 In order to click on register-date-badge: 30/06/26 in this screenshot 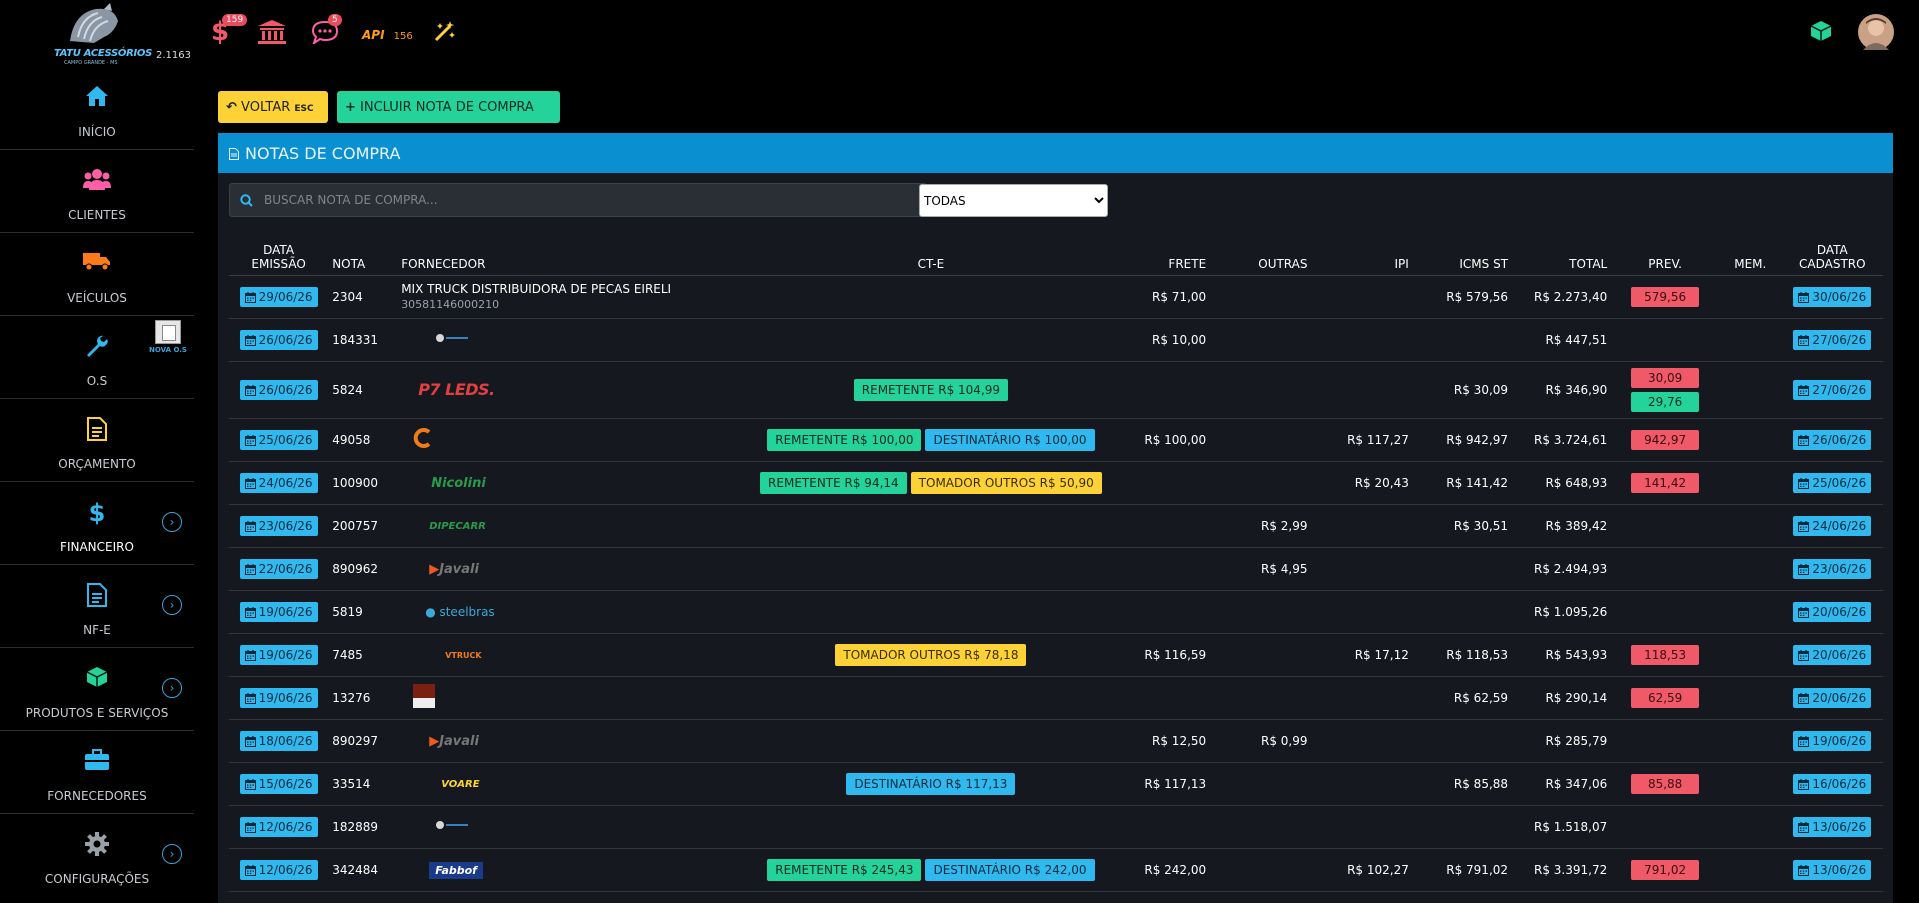, I will do `click(1832, 297)`.